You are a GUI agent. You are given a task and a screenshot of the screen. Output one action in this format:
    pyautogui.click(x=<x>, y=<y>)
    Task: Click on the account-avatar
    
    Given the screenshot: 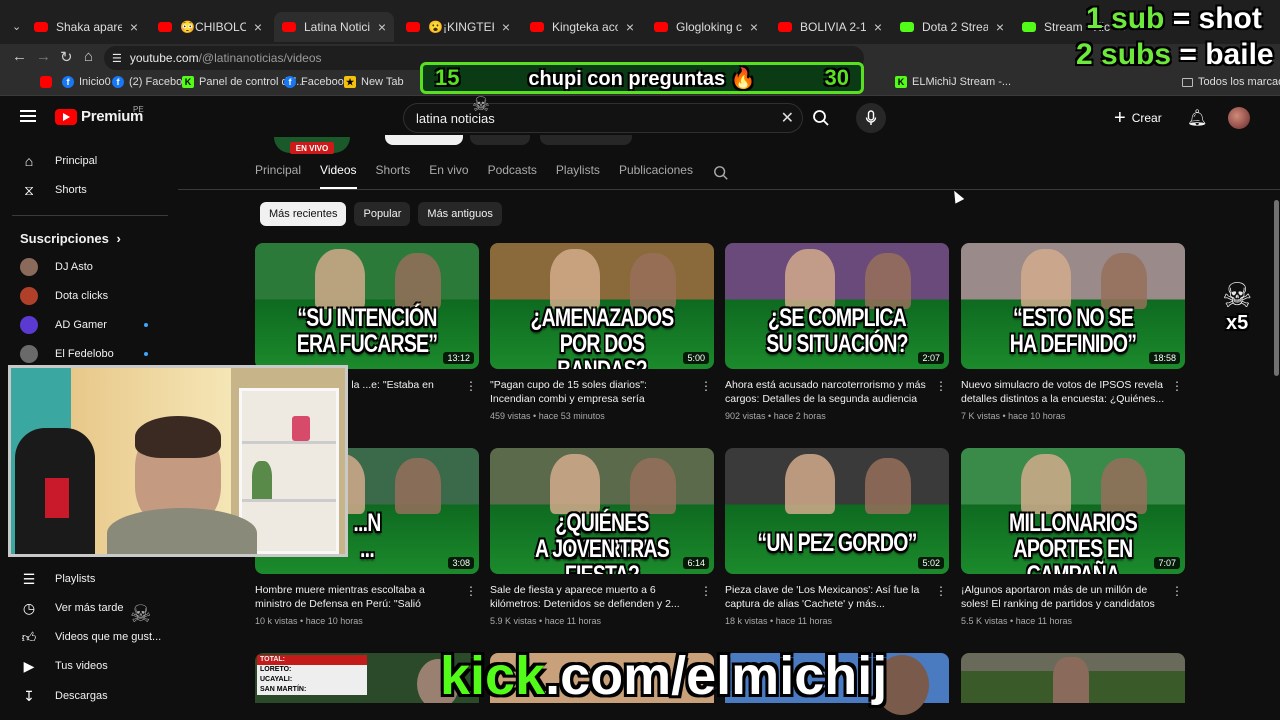 What is the action you would take?
    pyautogui.click(x=1239, y=118)
    